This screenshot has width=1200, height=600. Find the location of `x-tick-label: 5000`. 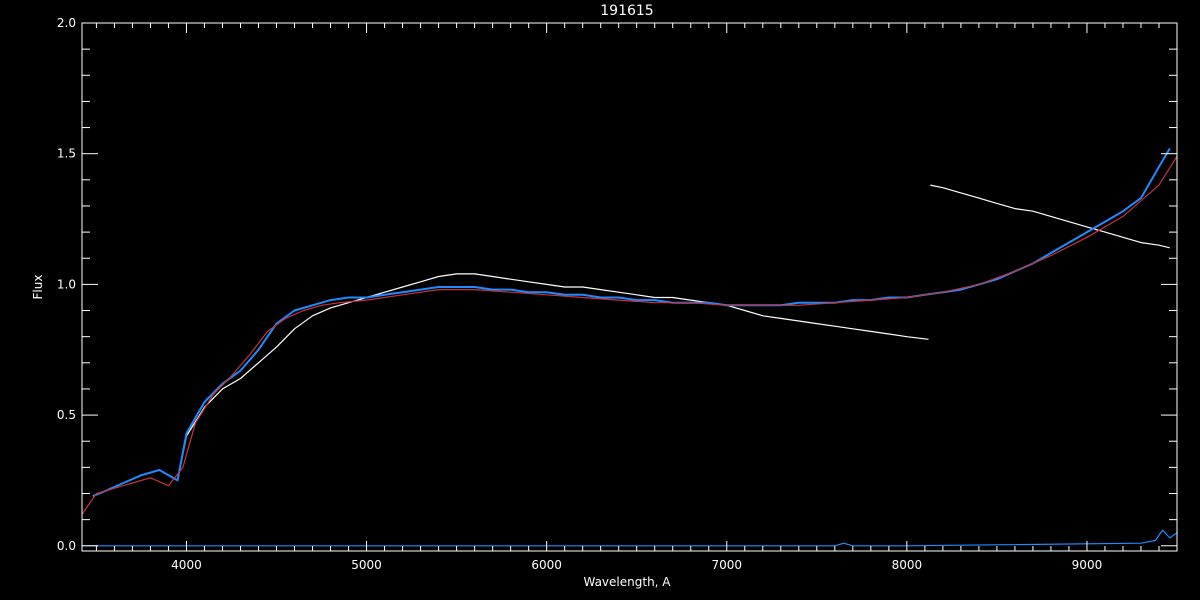

x-tick-label: 5000 is located at coordinates (366, 565).